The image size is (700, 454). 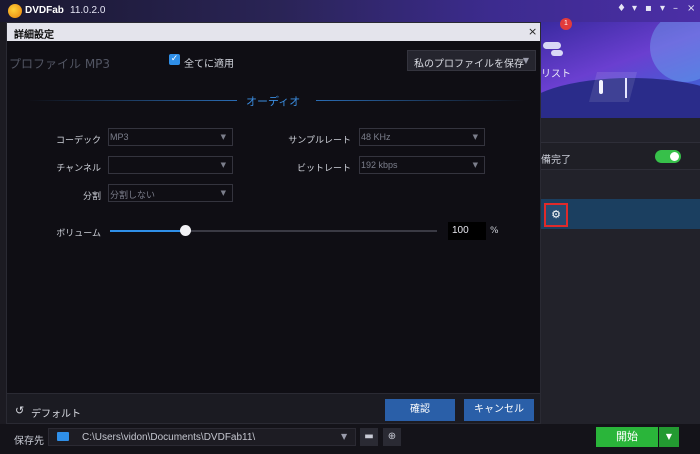 What do you see at coordinates (15, 11) in the screenshot?
I see `dvdfab-logo-icon` at bounding box center [15, 11].